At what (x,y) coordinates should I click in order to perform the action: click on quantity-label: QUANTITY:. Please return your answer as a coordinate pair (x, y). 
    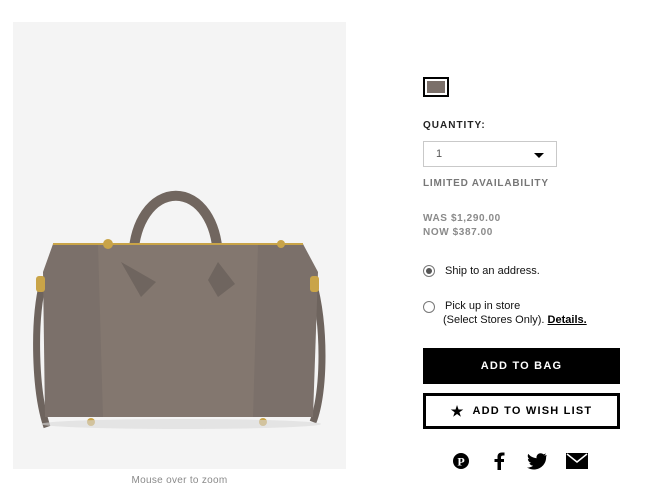
    Looking at the image, I should click on (454, 125).